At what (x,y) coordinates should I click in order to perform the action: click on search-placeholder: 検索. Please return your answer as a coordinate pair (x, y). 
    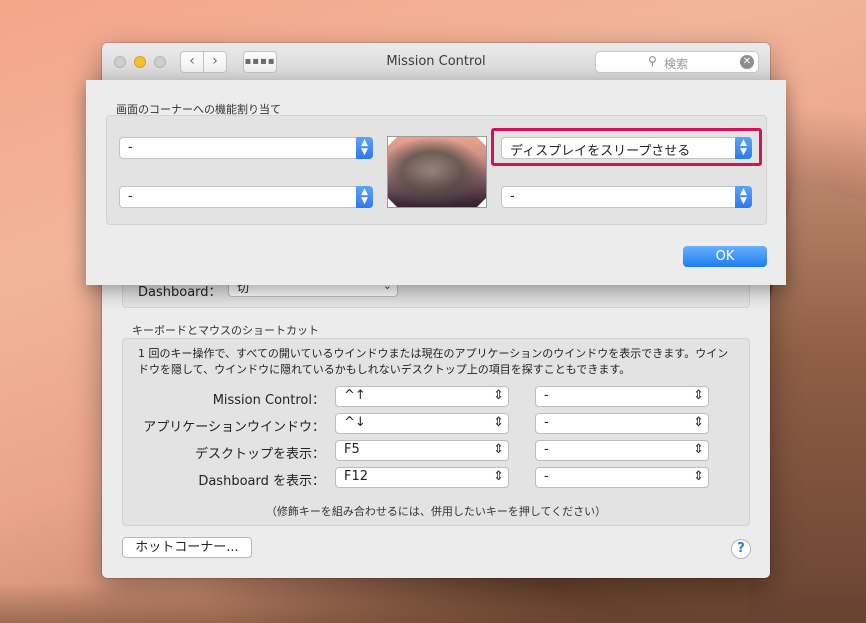
    Looking at the image, I should click on (676, 64).